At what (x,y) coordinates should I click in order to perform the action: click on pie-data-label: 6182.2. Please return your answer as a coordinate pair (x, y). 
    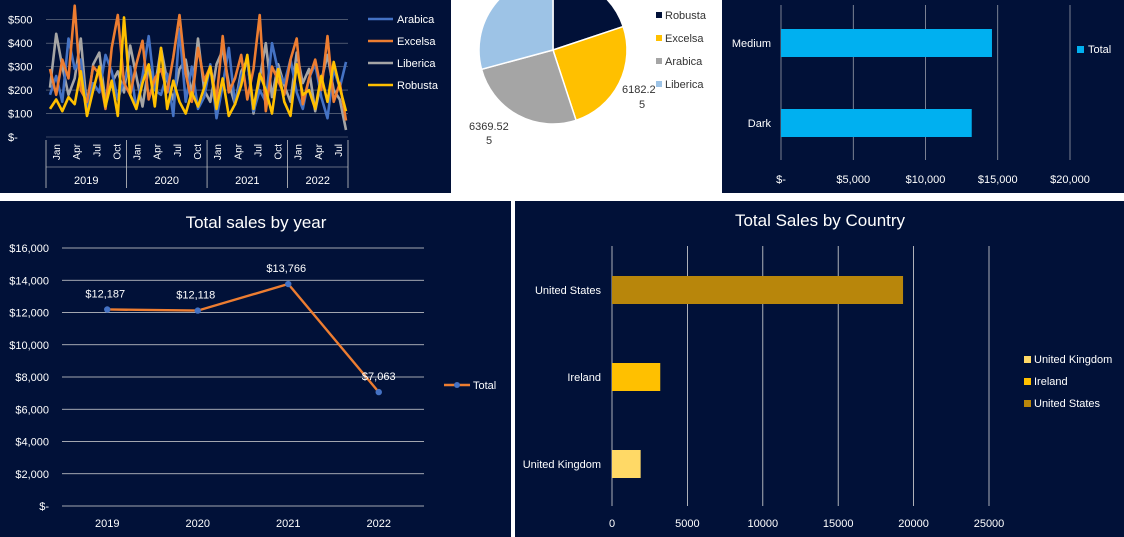
    Looking at the image, I should click on (639, 90).